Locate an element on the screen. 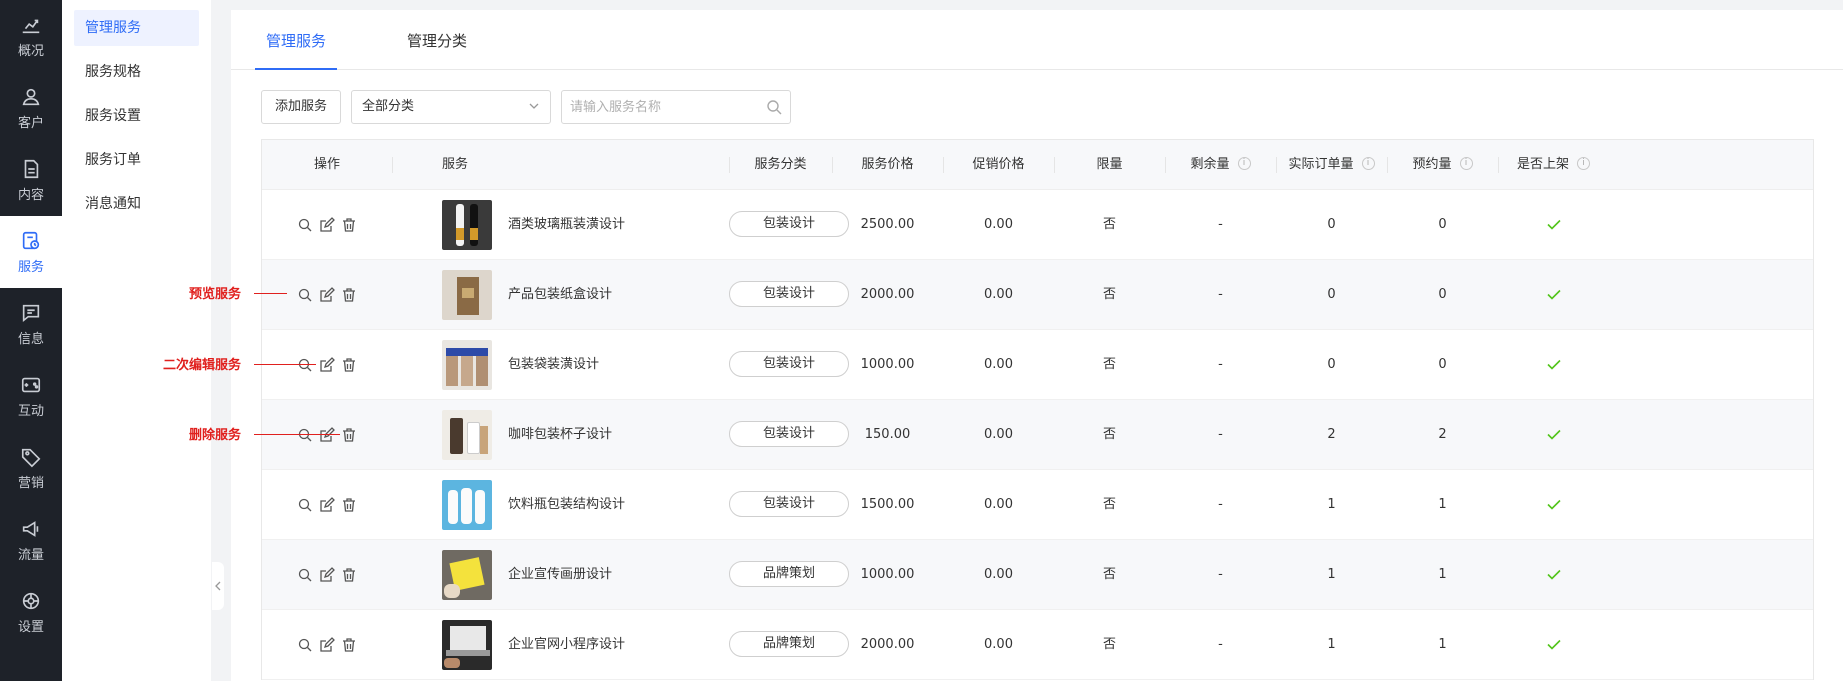  service-name: 产品包装纸盒设计 is located at coordinates (560, 295).